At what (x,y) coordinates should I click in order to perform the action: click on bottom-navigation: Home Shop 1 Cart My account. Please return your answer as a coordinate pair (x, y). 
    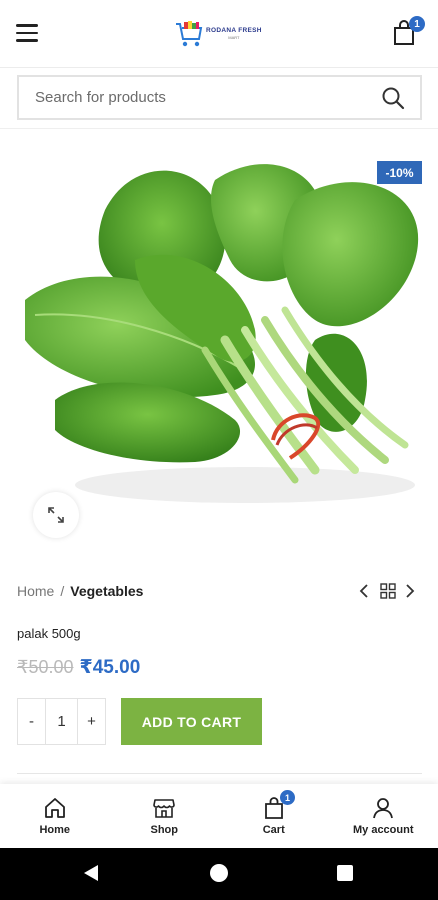
    Looking at the image, I should click on (219, 816).